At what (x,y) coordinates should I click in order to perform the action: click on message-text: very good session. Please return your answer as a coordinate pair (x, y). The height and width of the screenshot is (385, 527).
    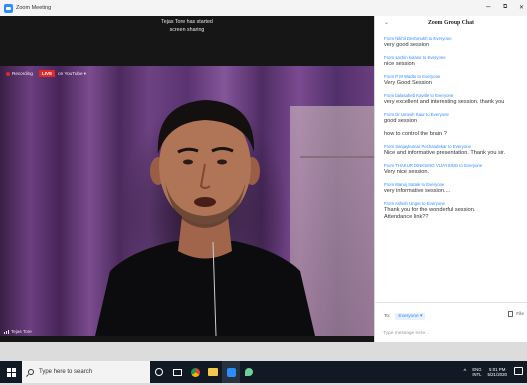
    Looking at the image, I should click on (407, 45).